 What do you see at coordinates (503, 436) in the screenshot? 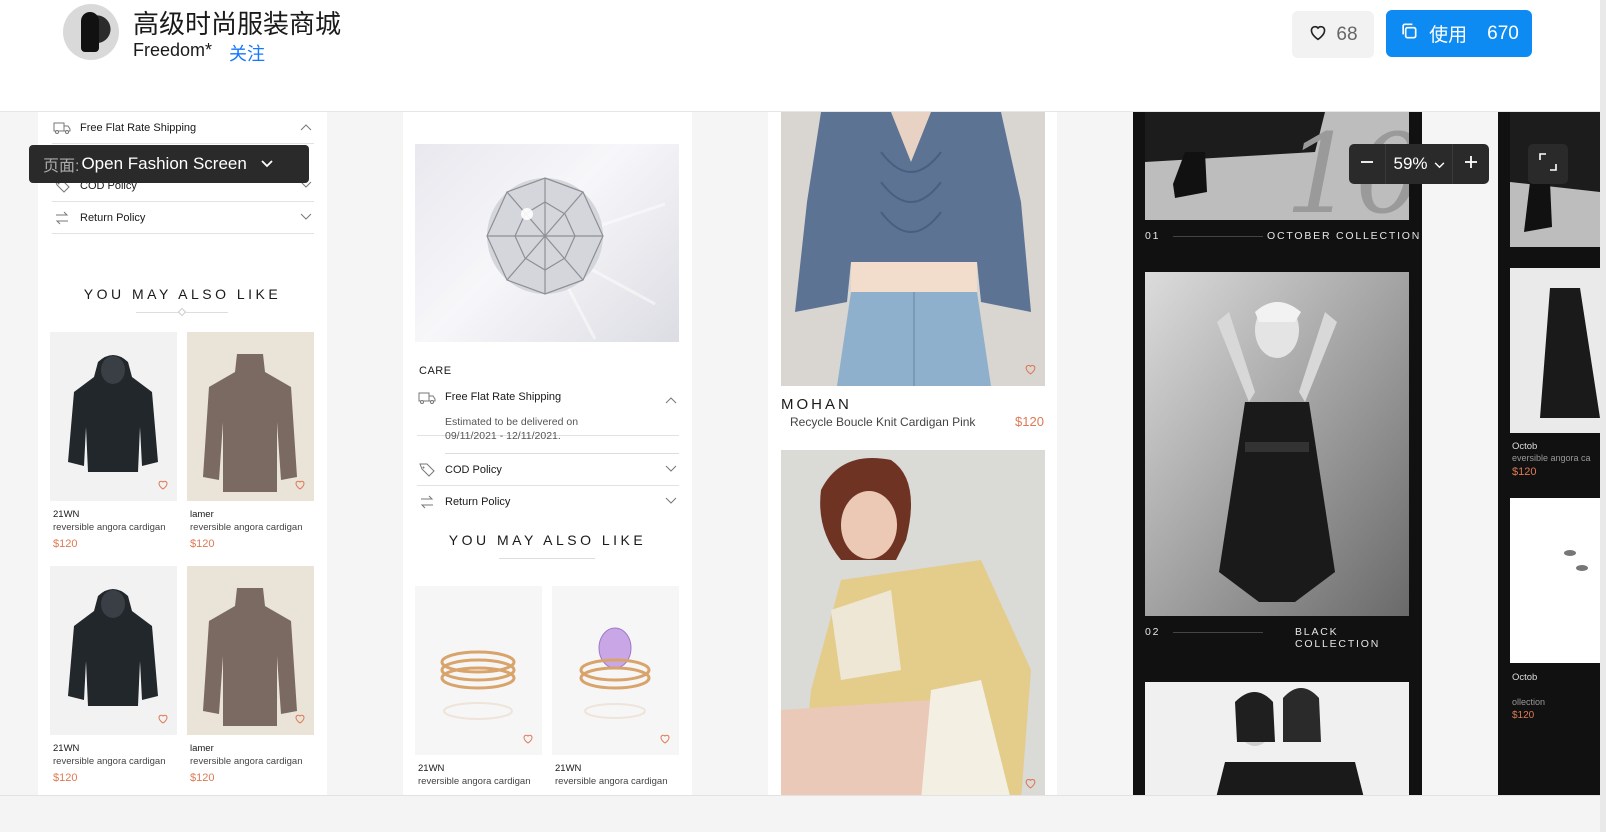
I see `shipping-estimate-line2: 09/11/2021 - 12/11/2021.` at bounding box center [503, 436].